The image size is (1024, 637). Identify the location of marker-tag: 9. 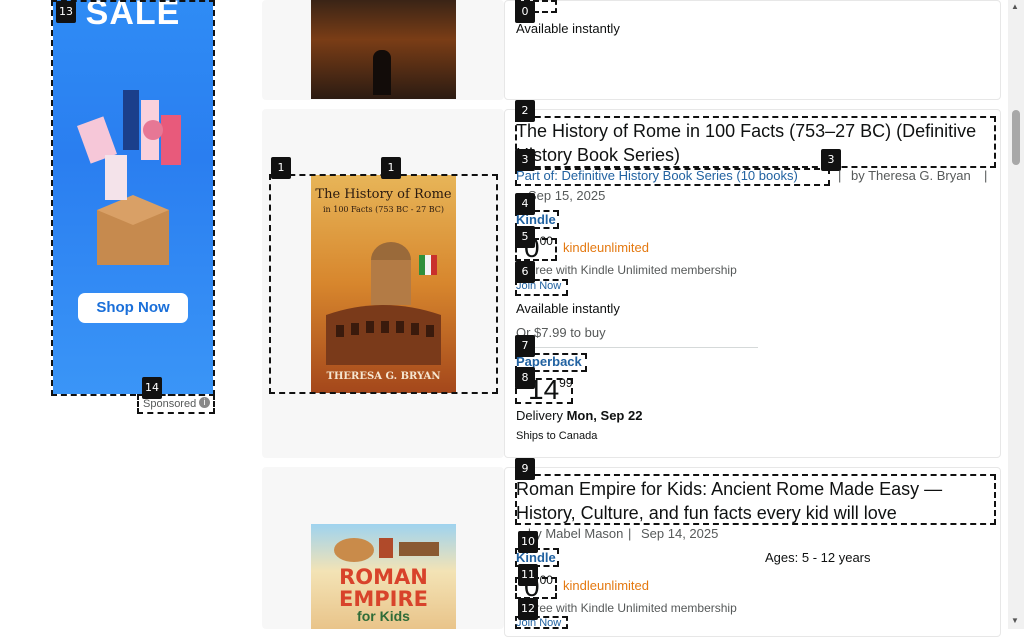
(525, 469).